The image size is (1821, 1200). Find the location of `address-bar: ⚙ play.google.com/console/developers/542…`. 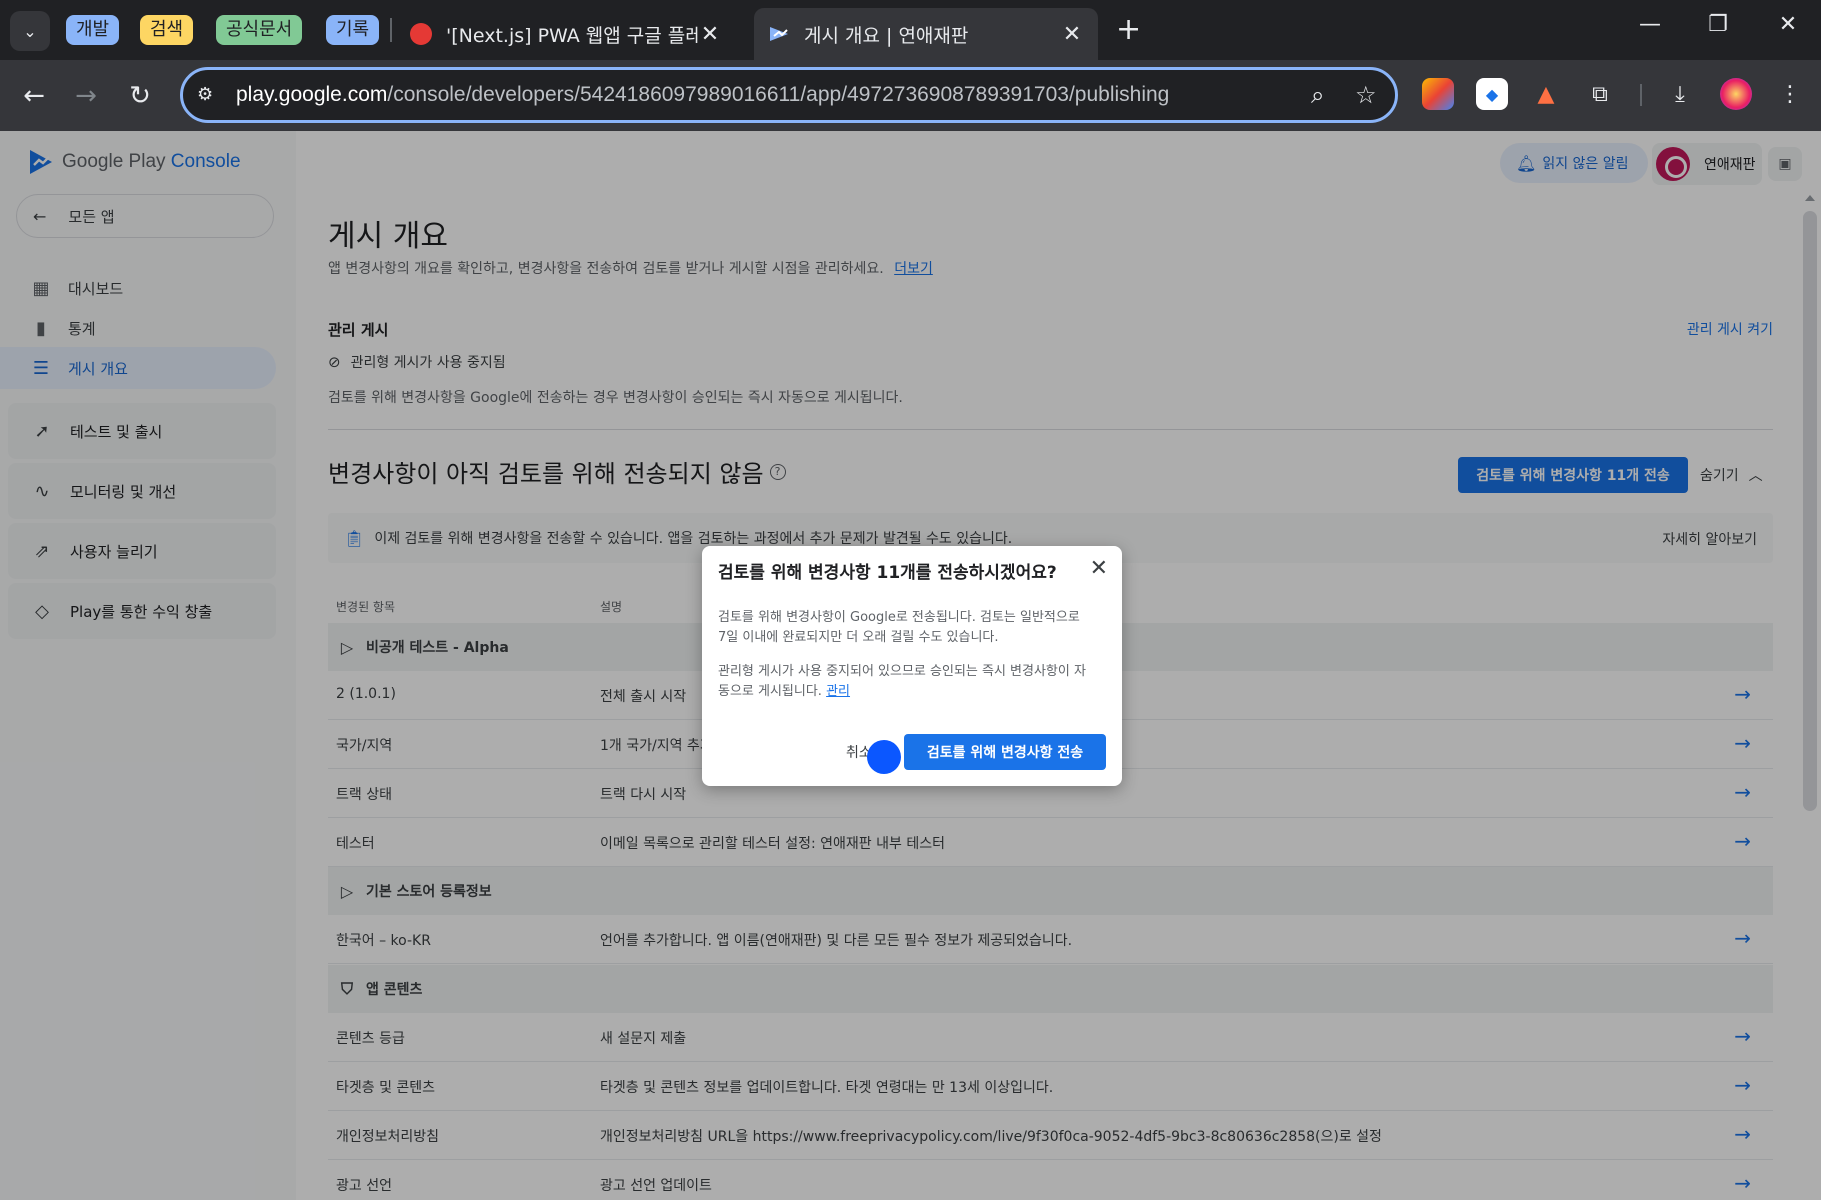

address-bar: ⚙ play.google.com/console/developers/542… is located at coordinates (789, 95).